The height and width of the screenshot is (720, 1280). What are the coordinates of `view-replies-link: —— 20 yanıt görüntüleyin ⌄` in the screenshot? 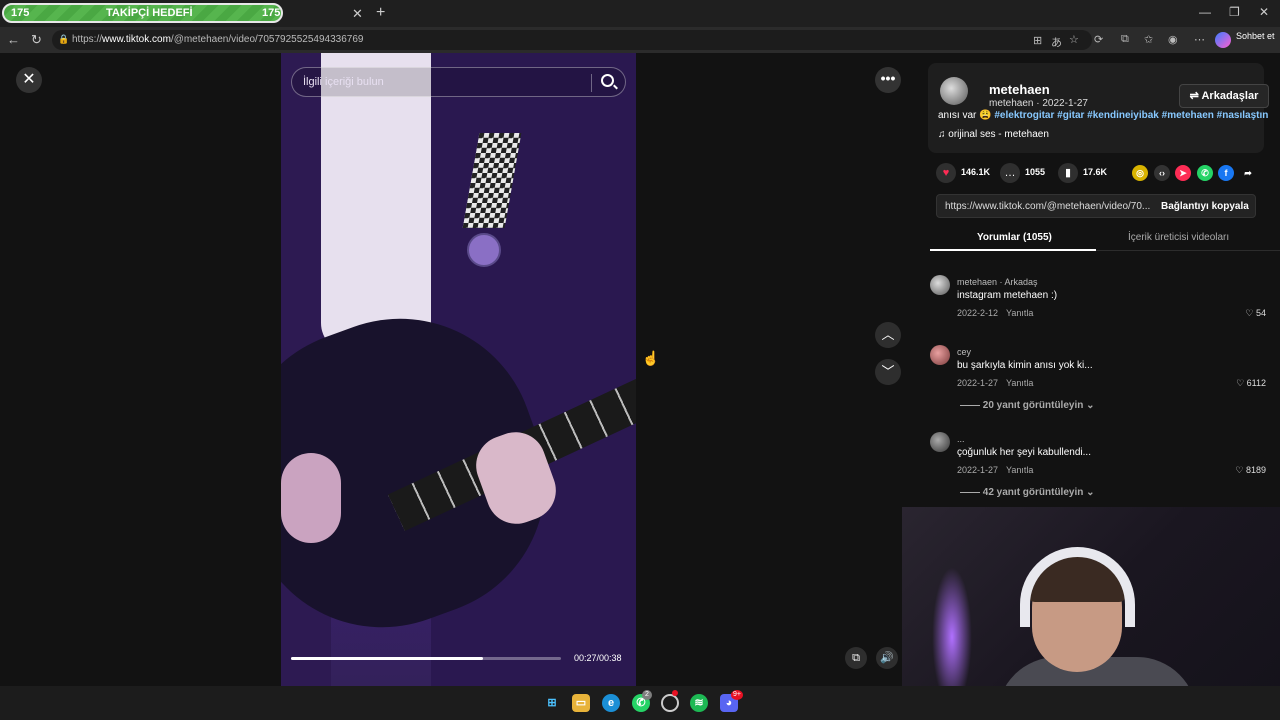 It's located at (1027, 405).